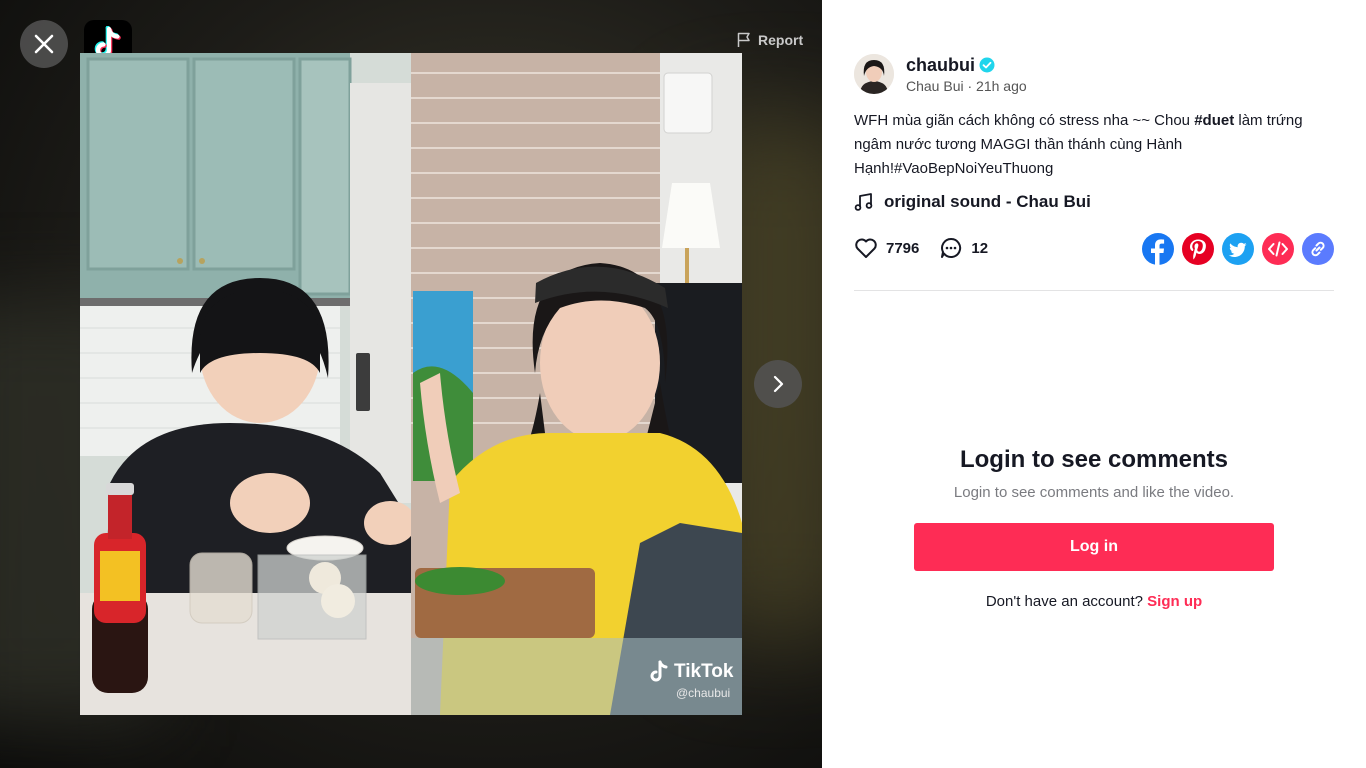  I want to click on share-twitter-button, so click(1238, 249).